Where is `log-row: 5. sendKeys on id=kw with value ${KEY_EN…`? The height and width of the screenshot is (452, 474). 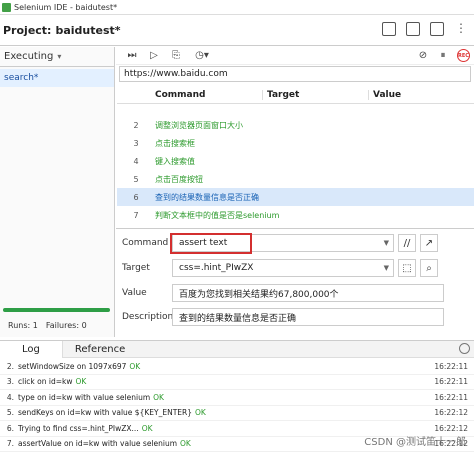 log-row: 5. sendKeys on id=kw with value ${KEY_EN… is located at coordinates (237, 413).